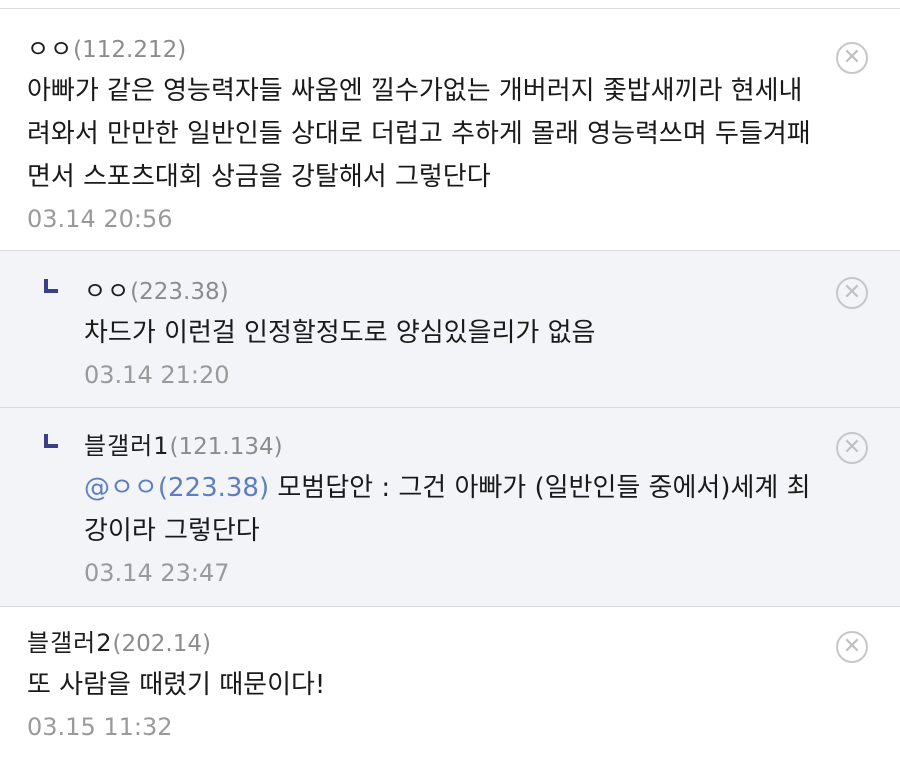 Image resolution: width=900 pixels, height=760 pixels. Describe the element at coordinates (161, 644) in the screenshot. I see `comment-ip: (202.14)` at that location.